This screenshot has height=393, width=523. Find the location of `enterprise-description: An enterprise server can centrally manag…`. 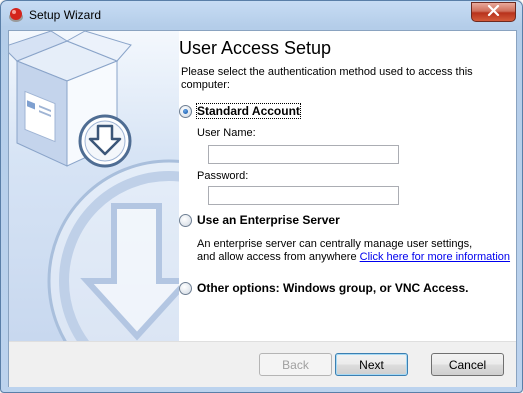

enterprise-description: An enterprise server can centrally manag… is located at coordinates (353, 251).